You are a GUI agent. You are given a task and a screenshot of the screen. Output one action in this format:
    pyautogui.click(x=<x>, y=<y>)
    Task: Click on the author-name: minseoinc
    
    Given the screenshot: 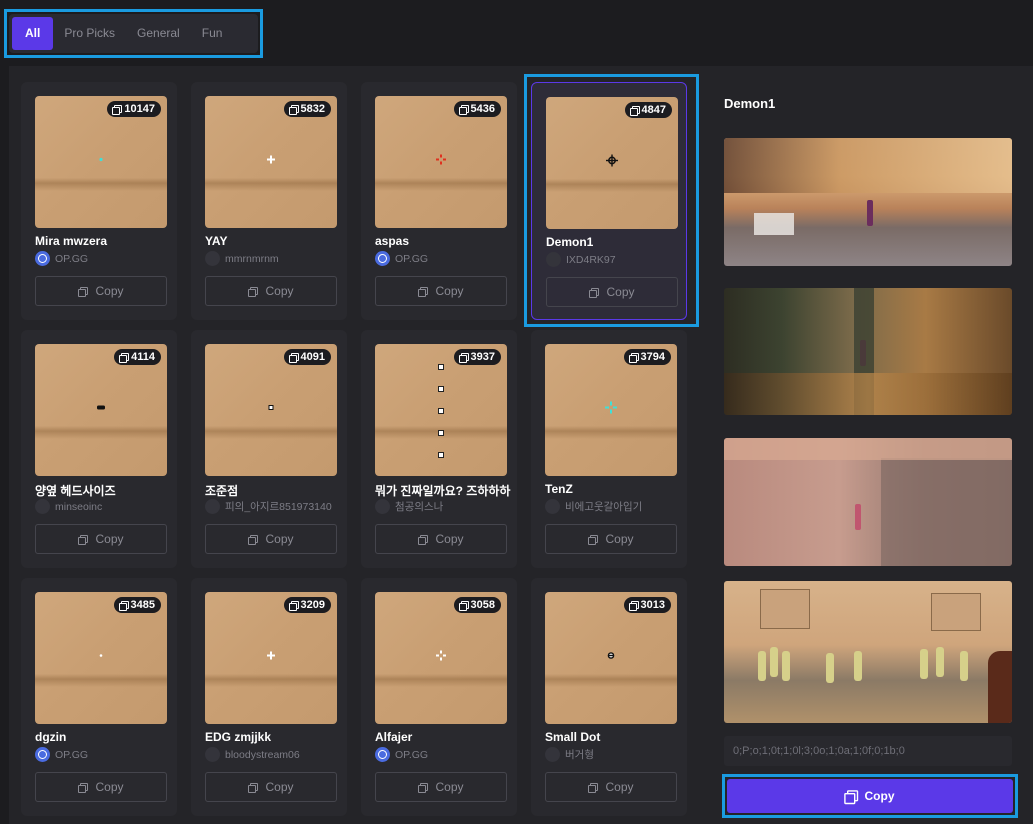 What is the action you would take?
    pyautogui.click(x=79, y=506)
    